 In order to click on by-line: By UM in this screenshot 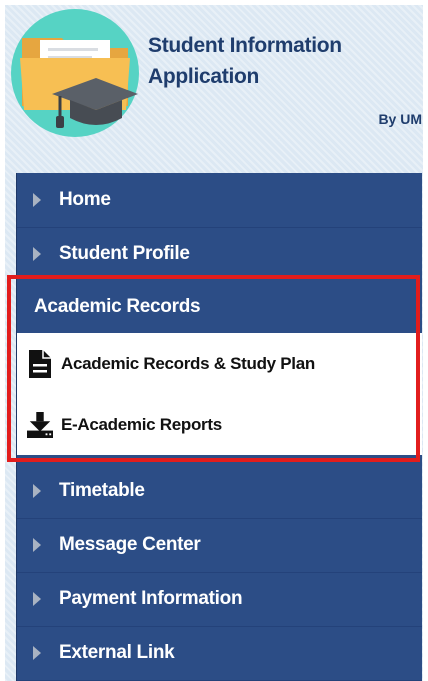, I will do `click(400, 119)`.